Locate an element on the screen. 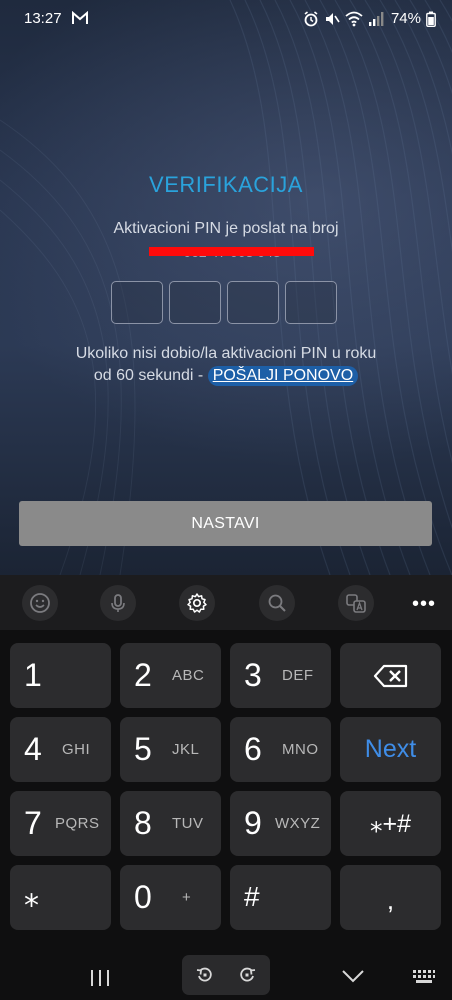 Image resolution: width=452 pixels, height=1000 pixels. settings-icon is located at coordinates (197, 603).